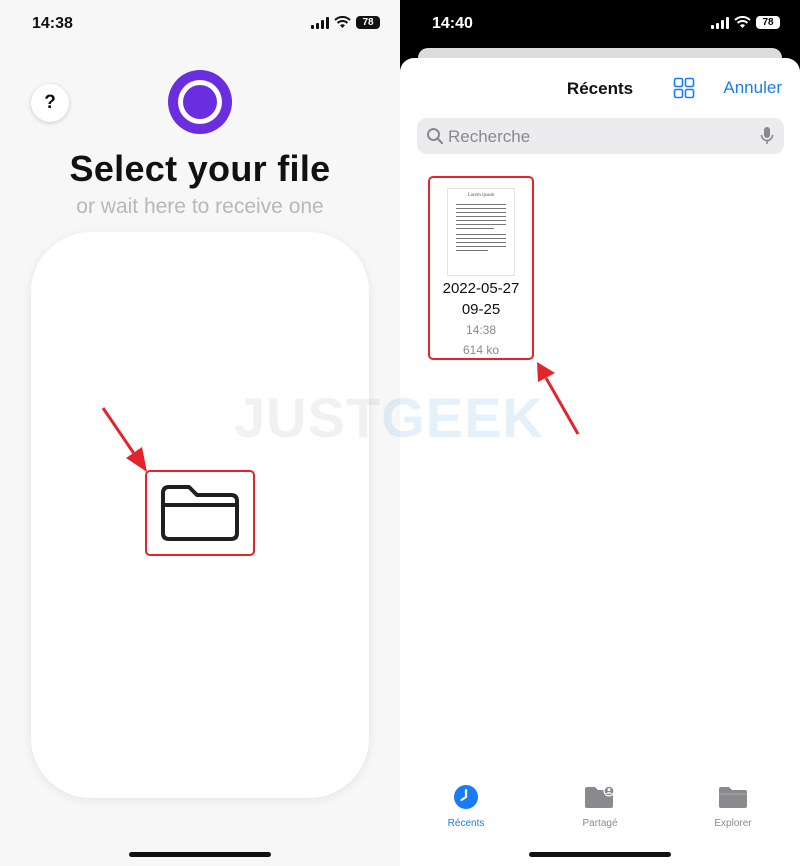  I want to click on thumbnail-title: Lorem ipsum, so click(481, 195).